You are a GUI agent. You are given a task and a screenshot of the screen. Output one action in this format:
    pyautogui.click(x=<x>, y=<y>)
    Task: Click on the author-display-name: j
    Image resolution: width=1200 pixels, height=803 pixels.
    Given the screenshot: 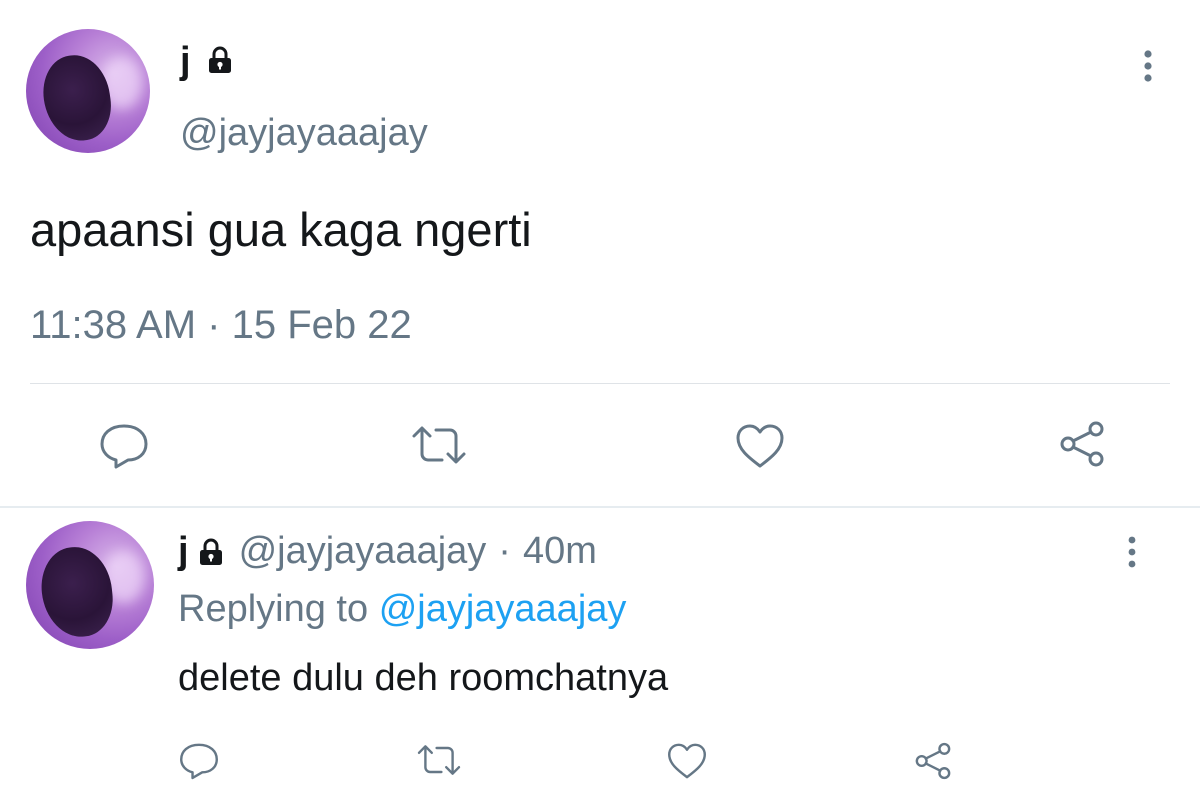 What is the action you would take?
    pyautogui.click(x=185, y=61)
    